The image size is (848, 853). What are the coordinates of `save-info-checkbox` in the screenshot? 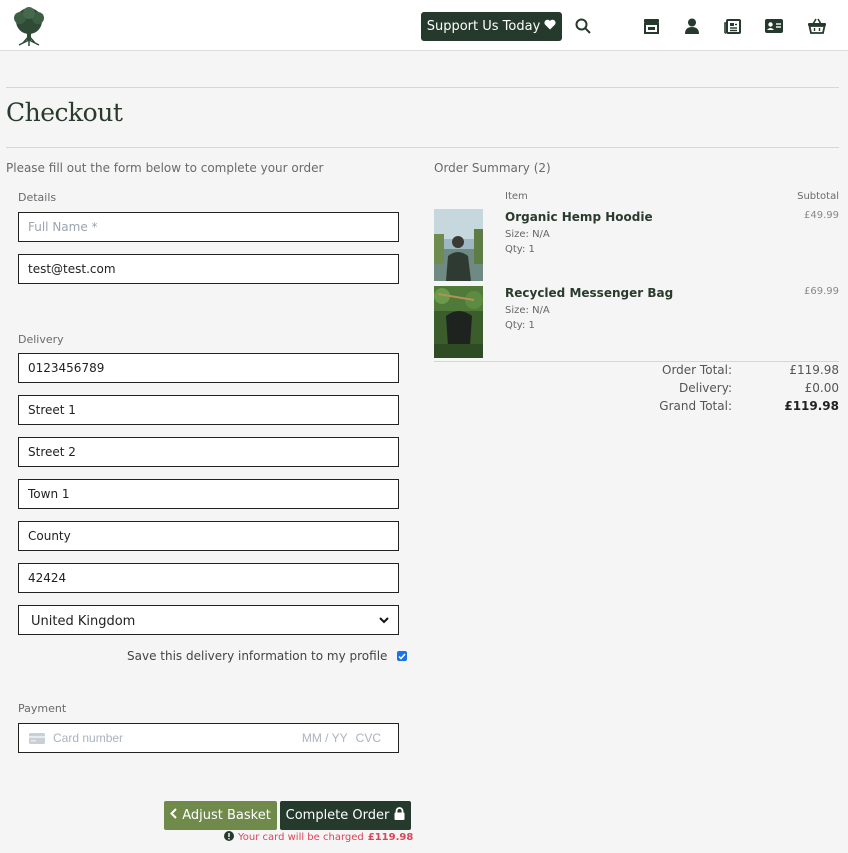 It's located at (402, 656).